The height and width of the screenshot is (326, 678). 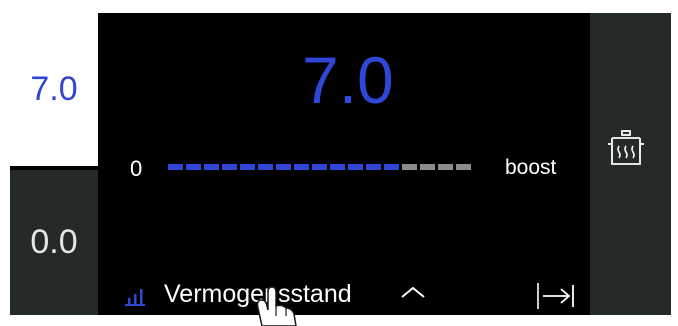 I want to click on zone-active-tile: 7.0, so click(x=54, y=89).